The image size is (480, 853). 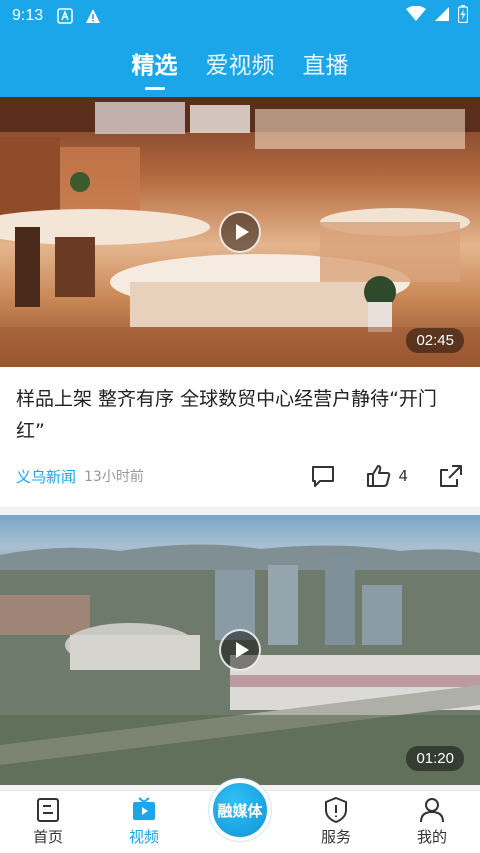 I want to click on nav-service: 服务, so click(x=336, y=822).